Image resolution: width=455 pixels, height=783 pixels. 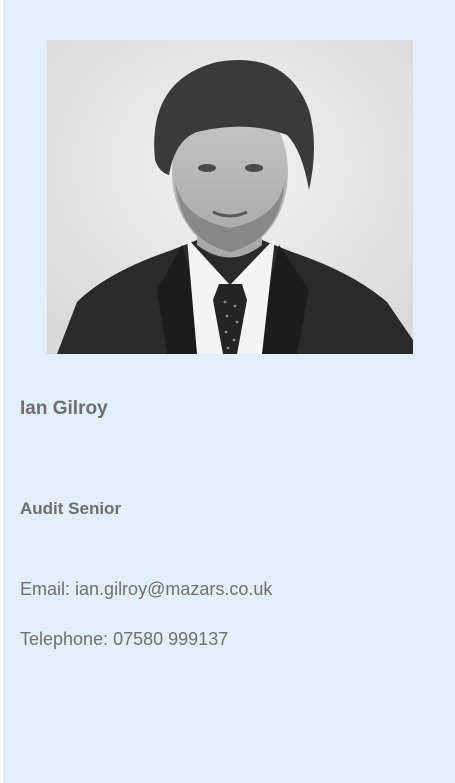 I want to click on email-line: Email: ian.gilroy@mazars.co.uk, so click(x=146, y=589).